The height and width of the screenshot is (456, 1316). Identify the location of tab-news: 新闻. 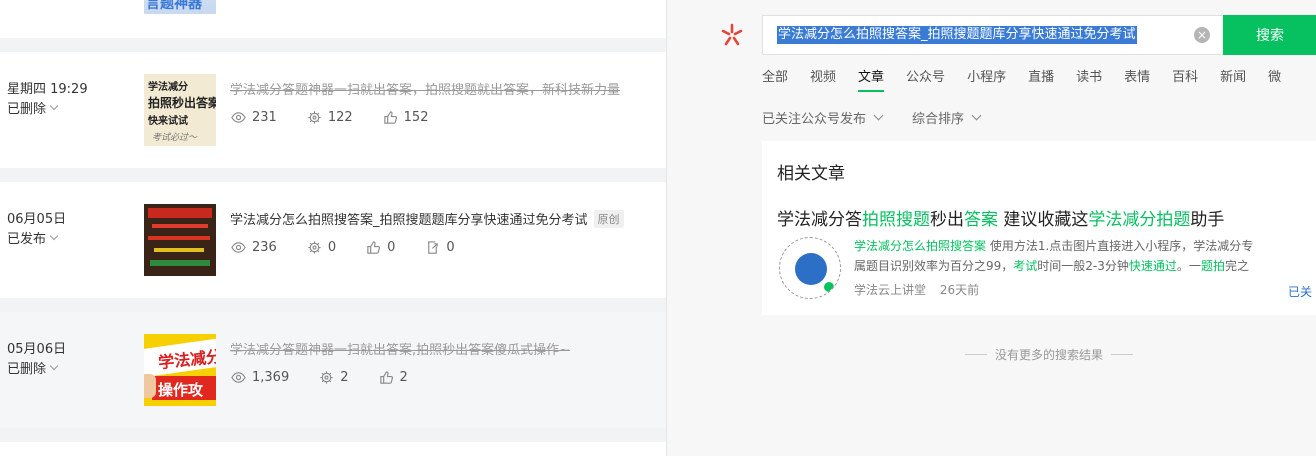
(1233, 79).